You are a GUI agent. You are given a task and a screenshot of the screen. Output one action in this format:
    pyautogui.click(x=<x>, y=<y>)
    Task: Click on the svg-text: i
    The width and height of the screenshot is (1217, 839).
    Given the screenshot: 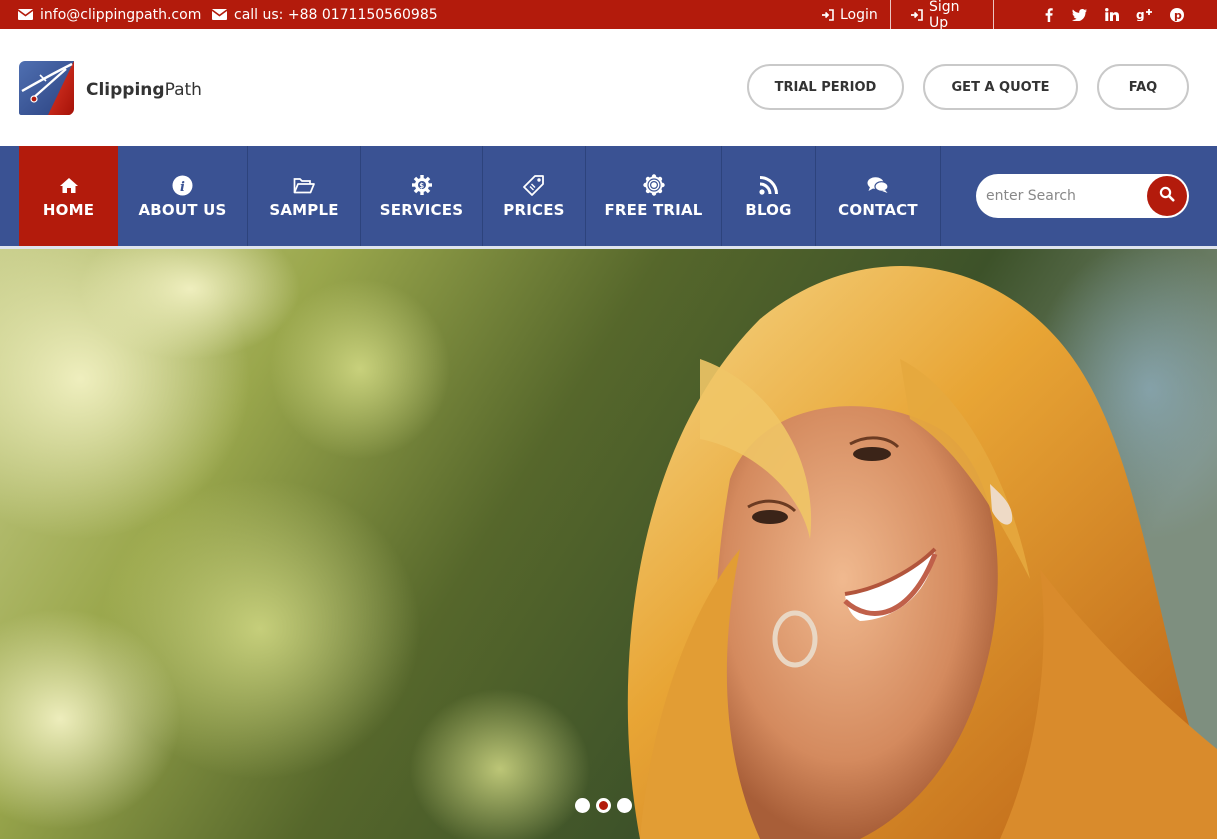 What is the action you would take?
    pyautogui.click(x=182, y=187)
    